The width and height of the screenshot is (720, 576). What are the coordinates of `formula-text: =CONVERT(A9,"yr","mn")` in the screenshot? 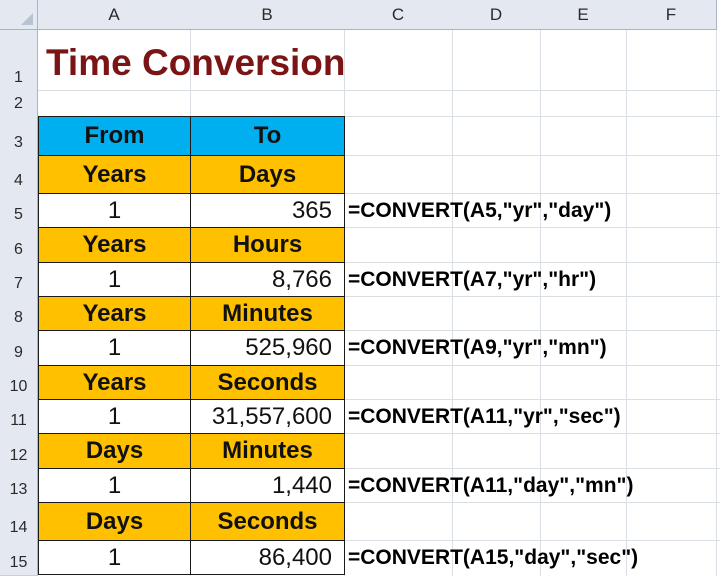 It's located at (477, 348).